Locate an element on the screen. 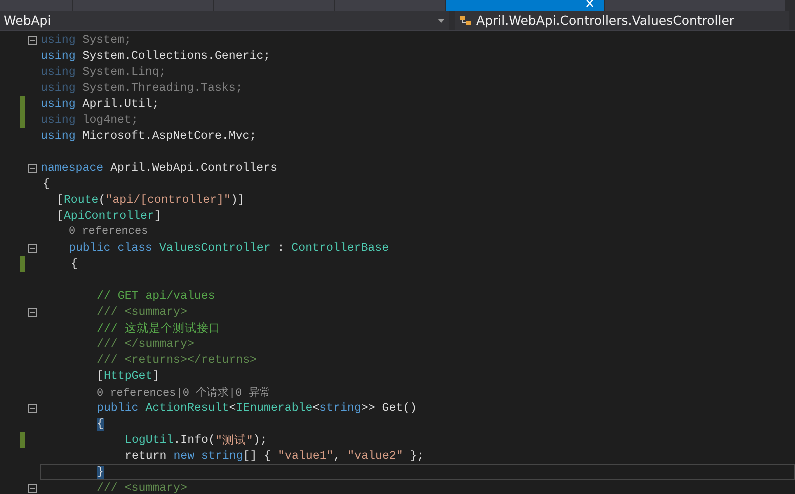  code-token: Microsoft.AspNetCore.Mvc; is located at coordinates (169, 136).